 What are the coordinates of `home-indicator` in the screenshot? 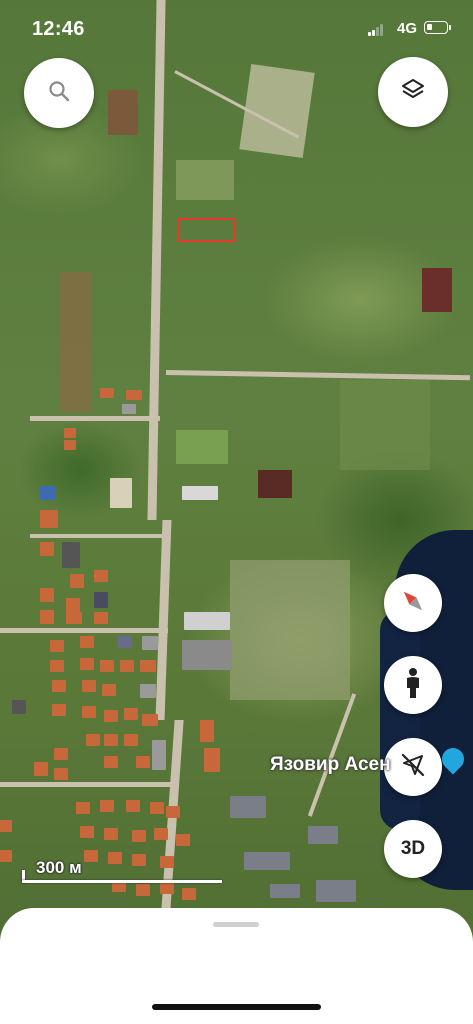 It's located at (236, 1007).